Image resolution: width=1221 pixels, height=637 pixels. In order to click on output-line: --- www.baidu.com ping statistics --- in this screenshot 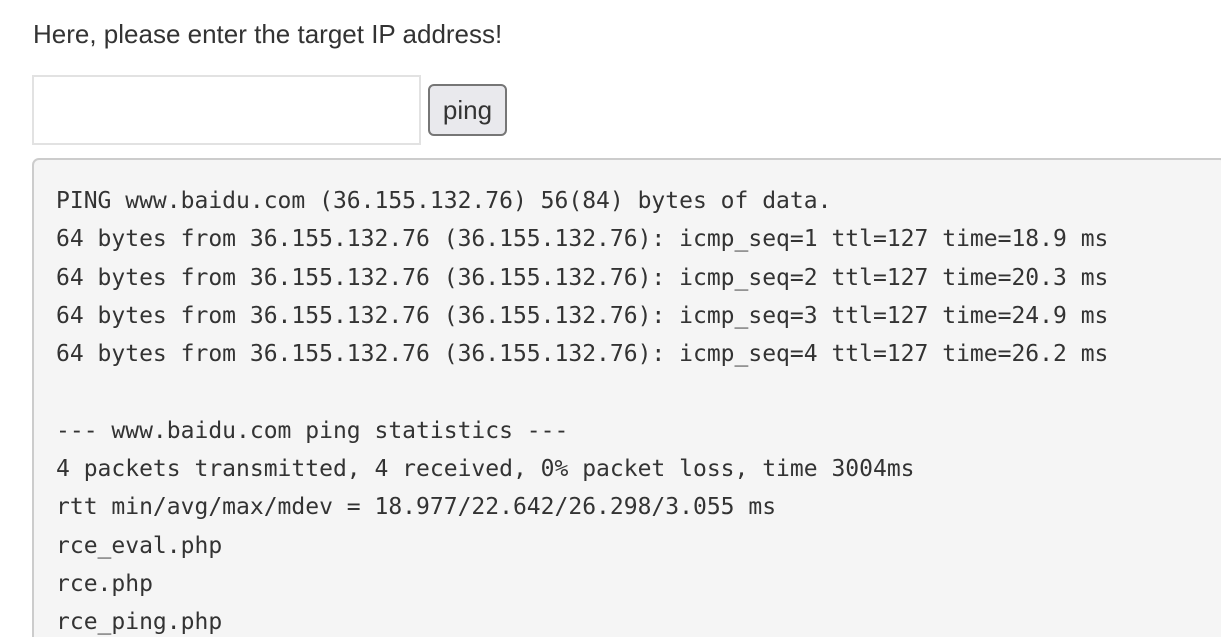, I will do `click(312, 430)`.